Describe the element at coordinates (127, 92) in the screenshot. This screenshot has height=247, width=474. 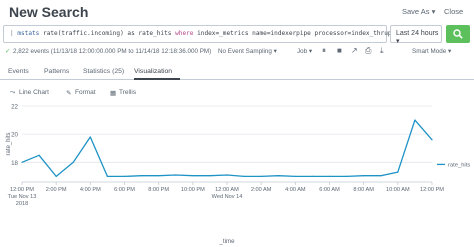
I see `trellis-button: Trellis` at that location.